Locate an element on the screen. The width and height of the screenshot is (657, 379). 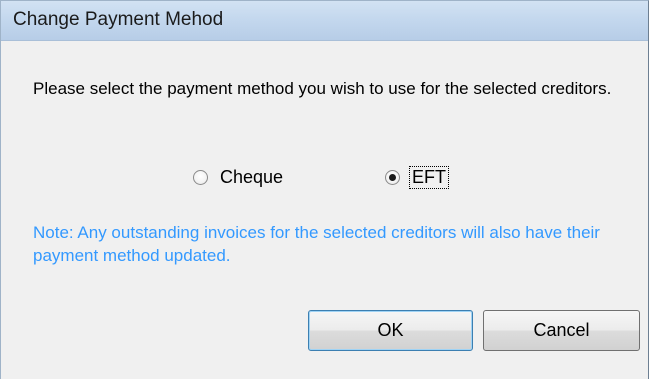
radio-cheque: Cheque is located at coordinates (239, 177).